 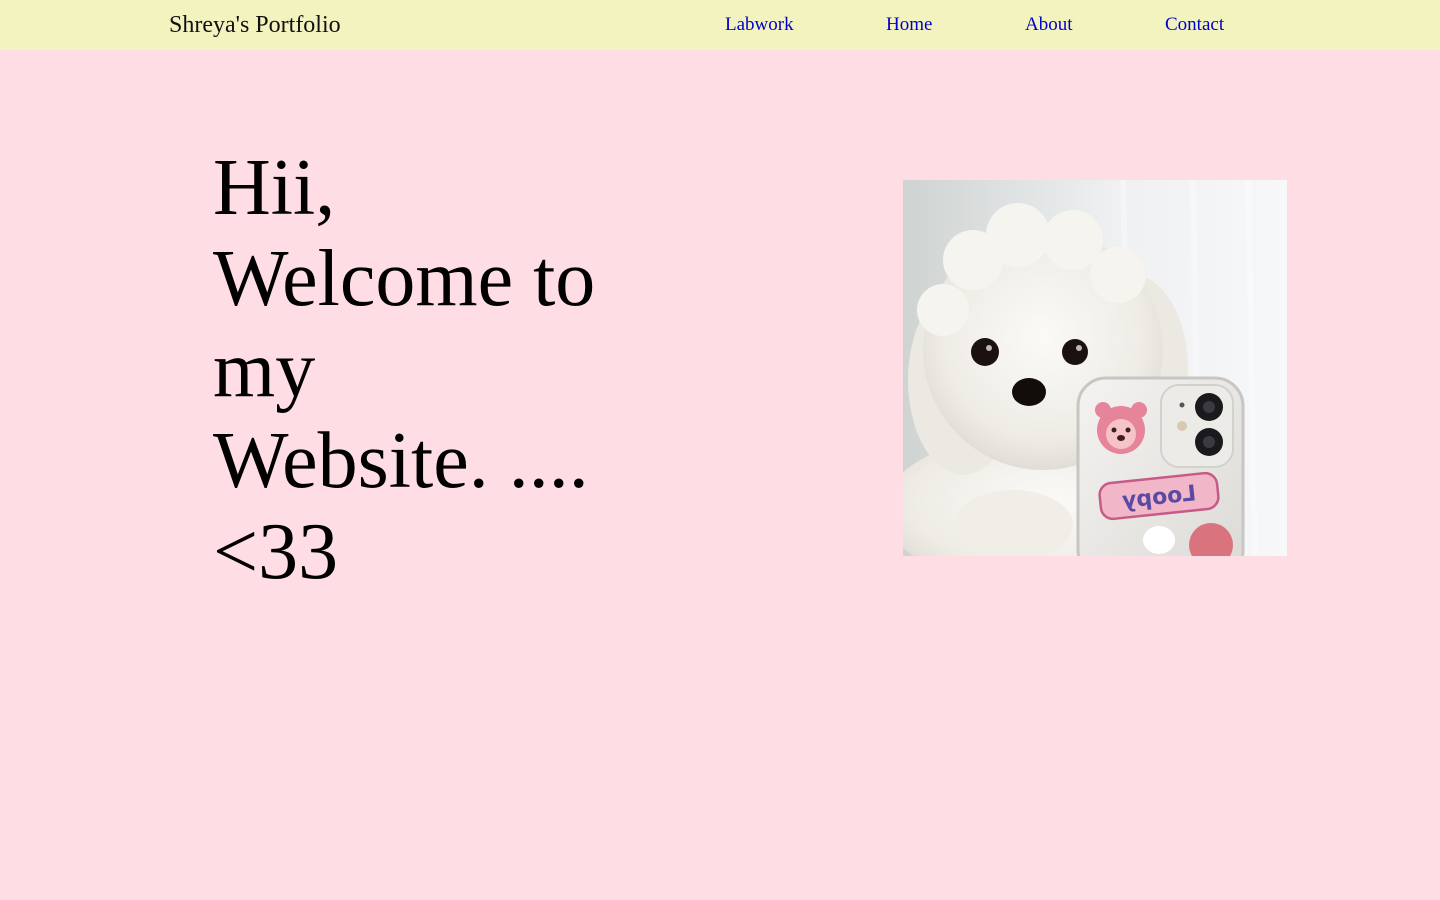 I want to click on nav-link-home: Home, so click(x=909, y=25).